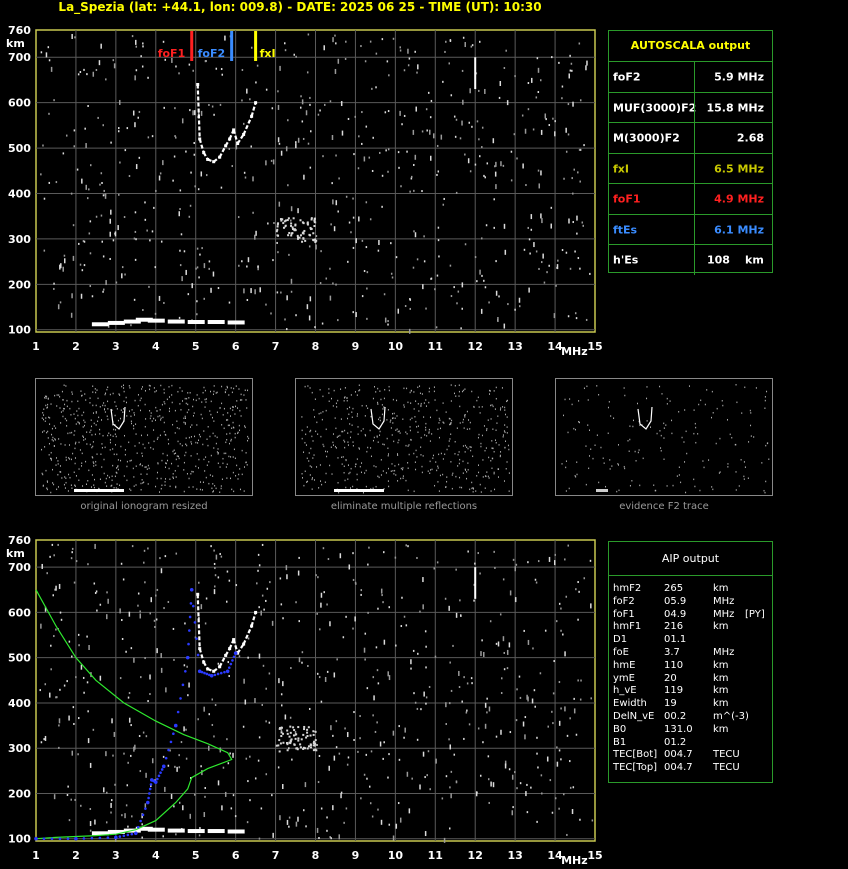  What do you see at coordinates (236, 346) in the screenshot?
I see `x-tick-label: 6` at bounding box center [236, 346].